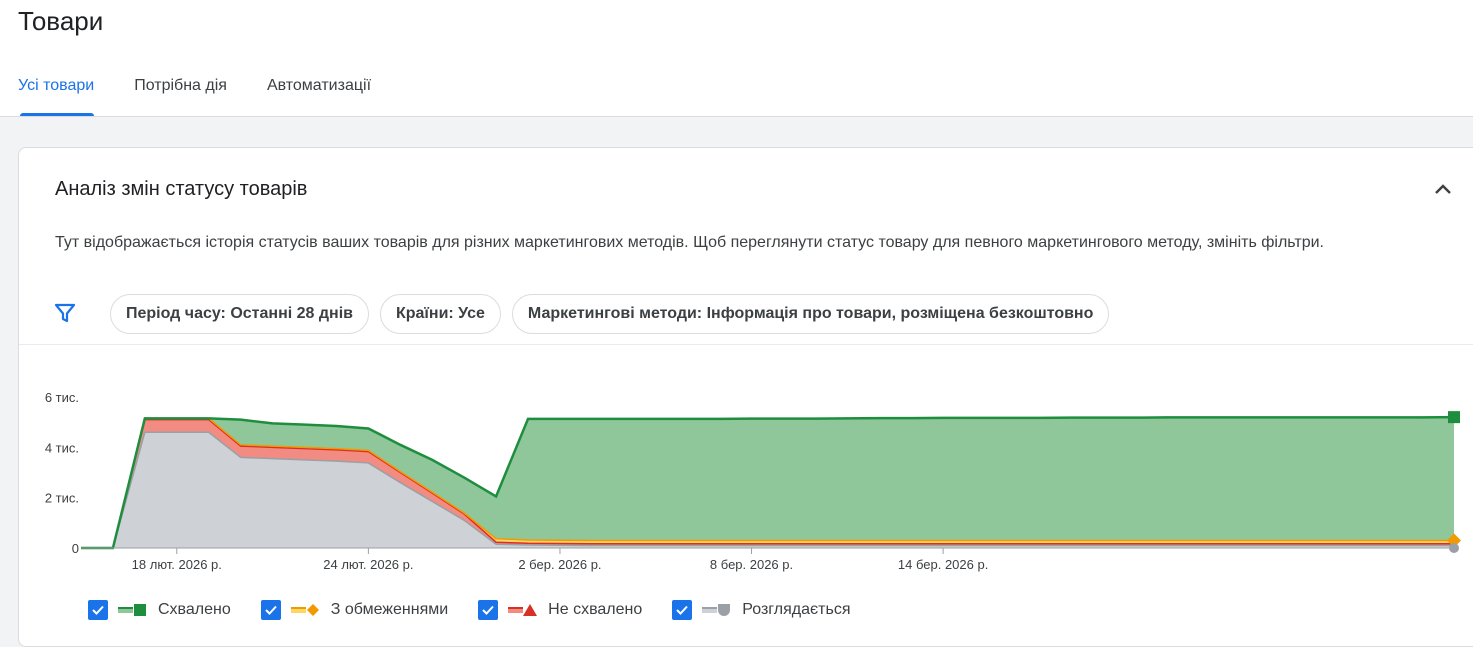  I want to click on y-tick-label: 0, so click(75, 548).